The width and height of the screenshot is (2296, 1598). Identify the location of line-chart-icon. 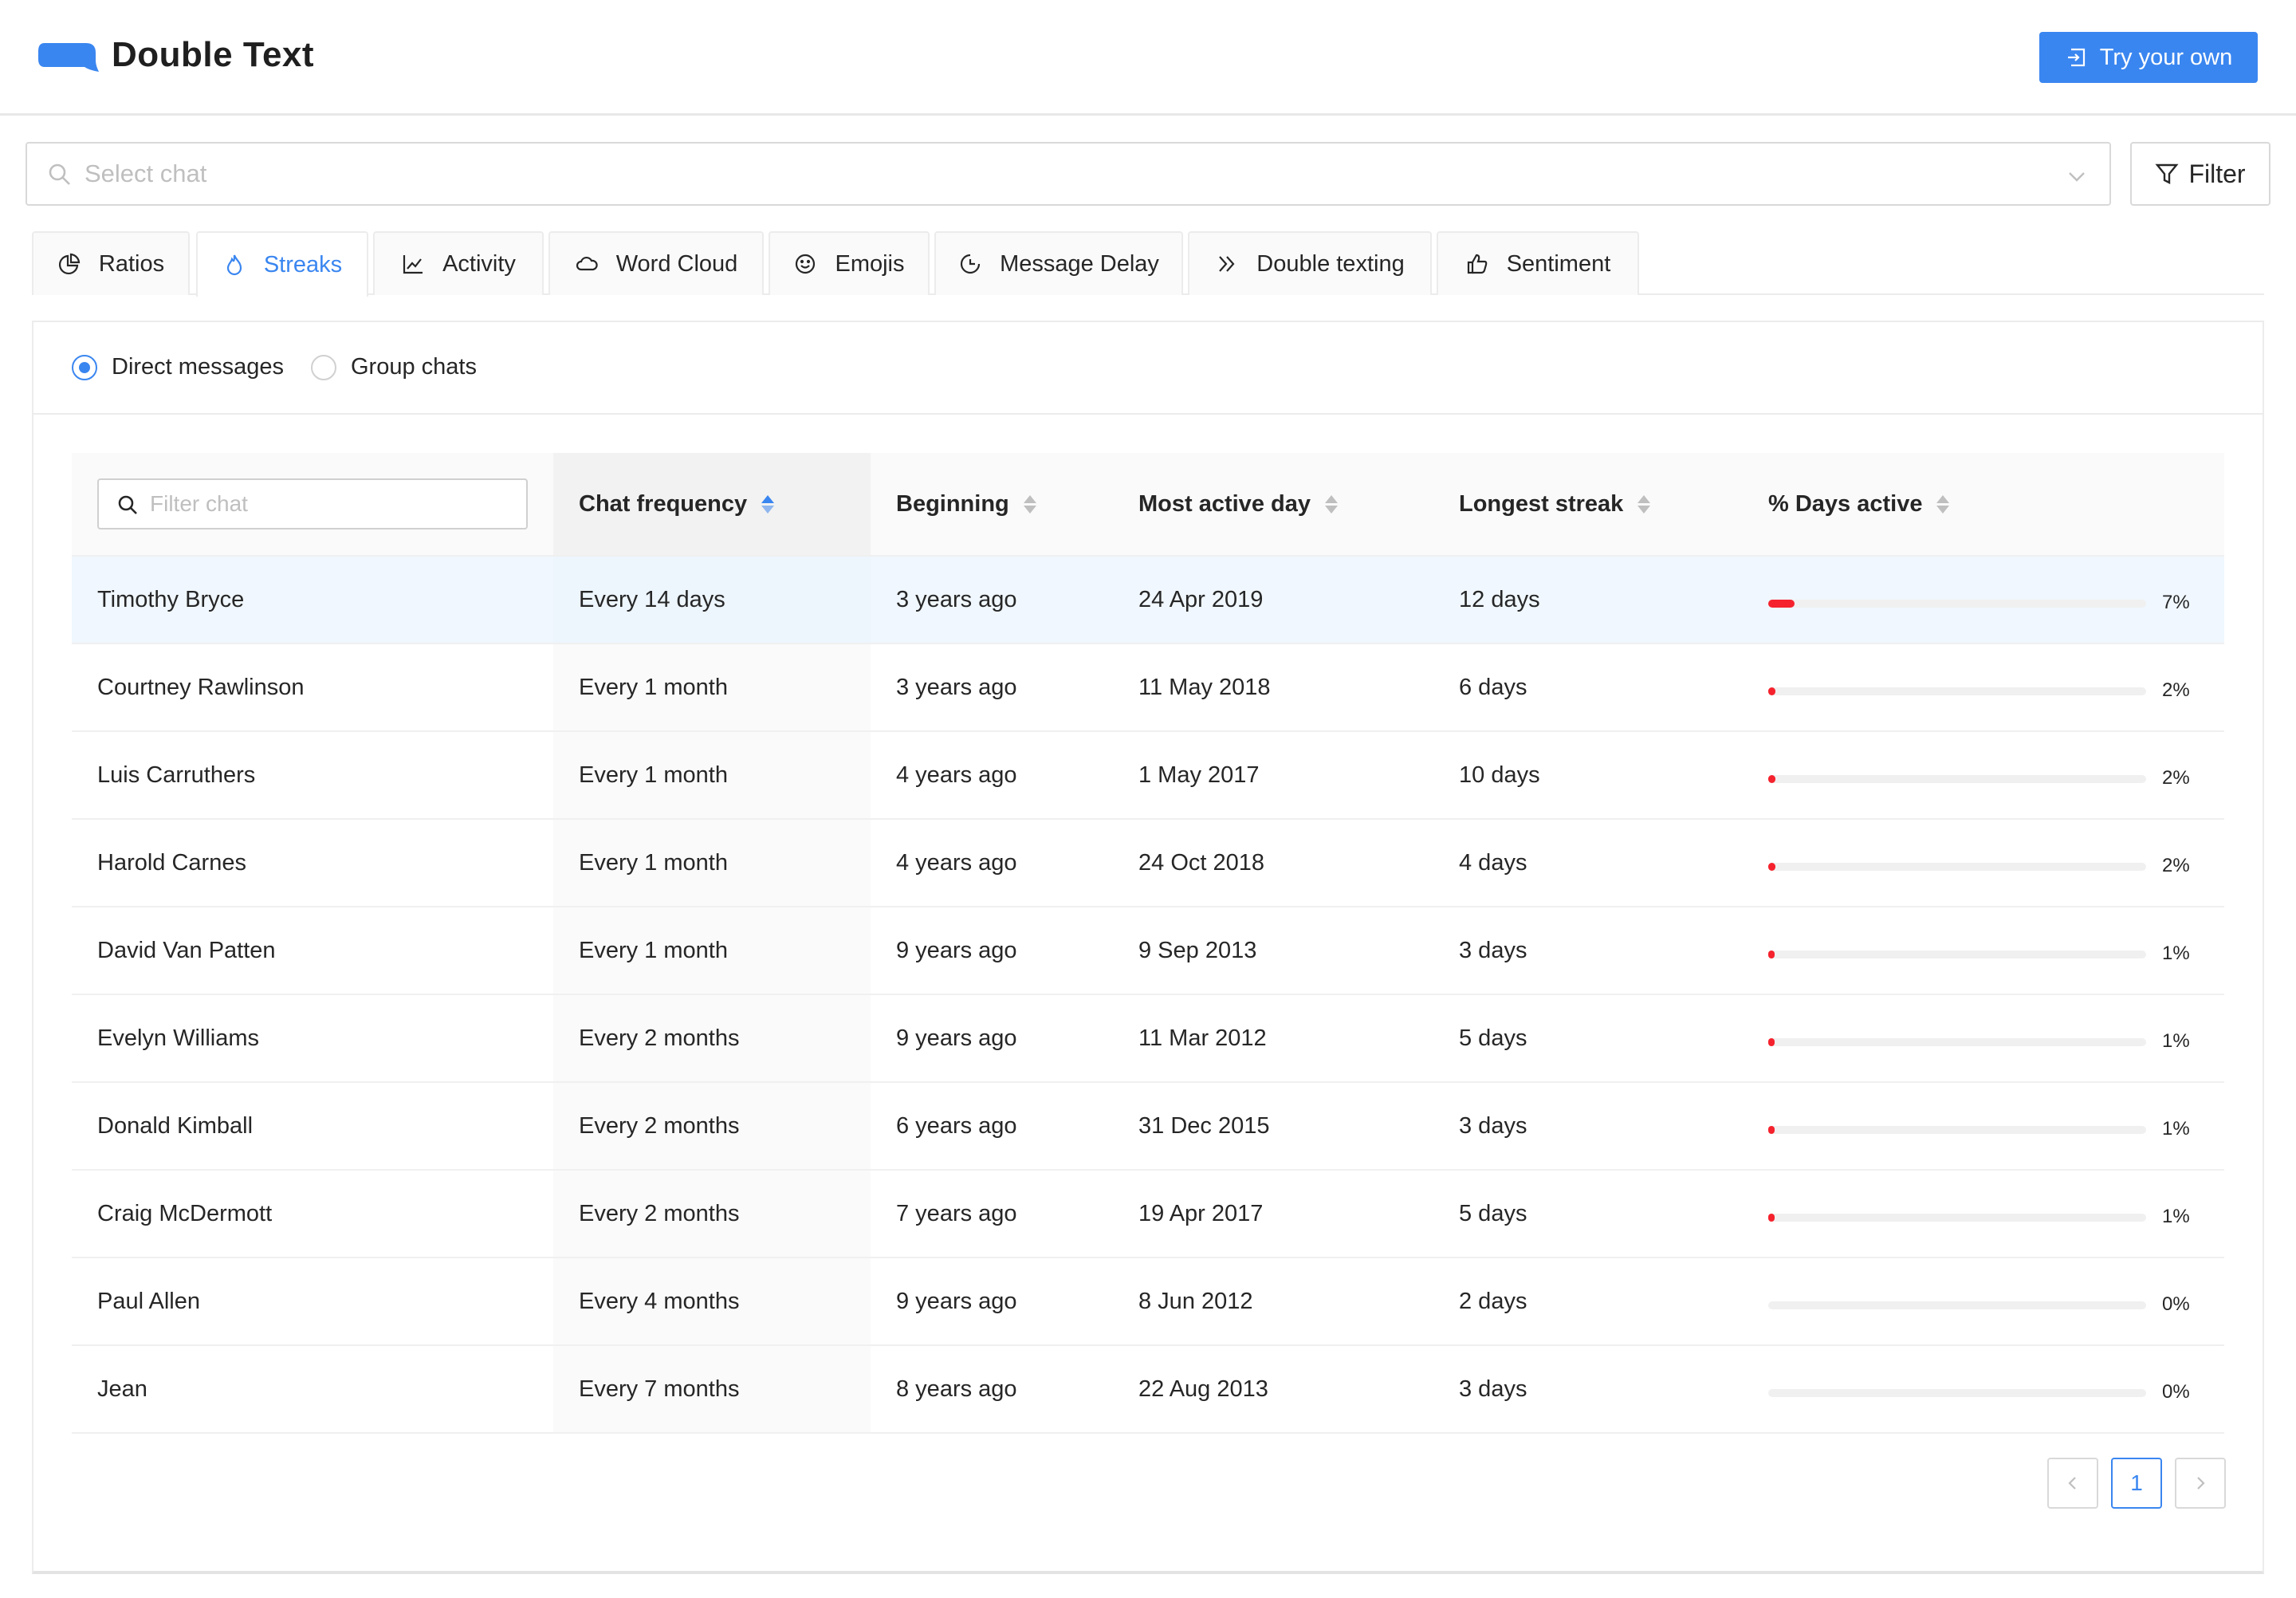
(413, 264).